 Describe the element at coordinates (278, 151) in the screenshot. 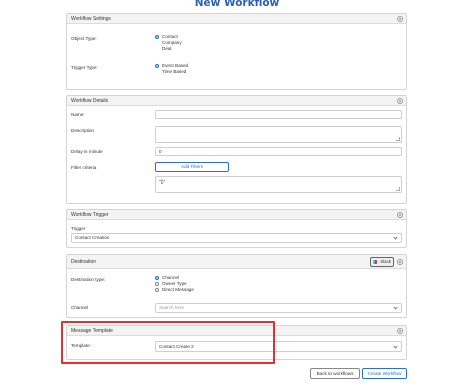

I see `delay-input: 0` at that location.